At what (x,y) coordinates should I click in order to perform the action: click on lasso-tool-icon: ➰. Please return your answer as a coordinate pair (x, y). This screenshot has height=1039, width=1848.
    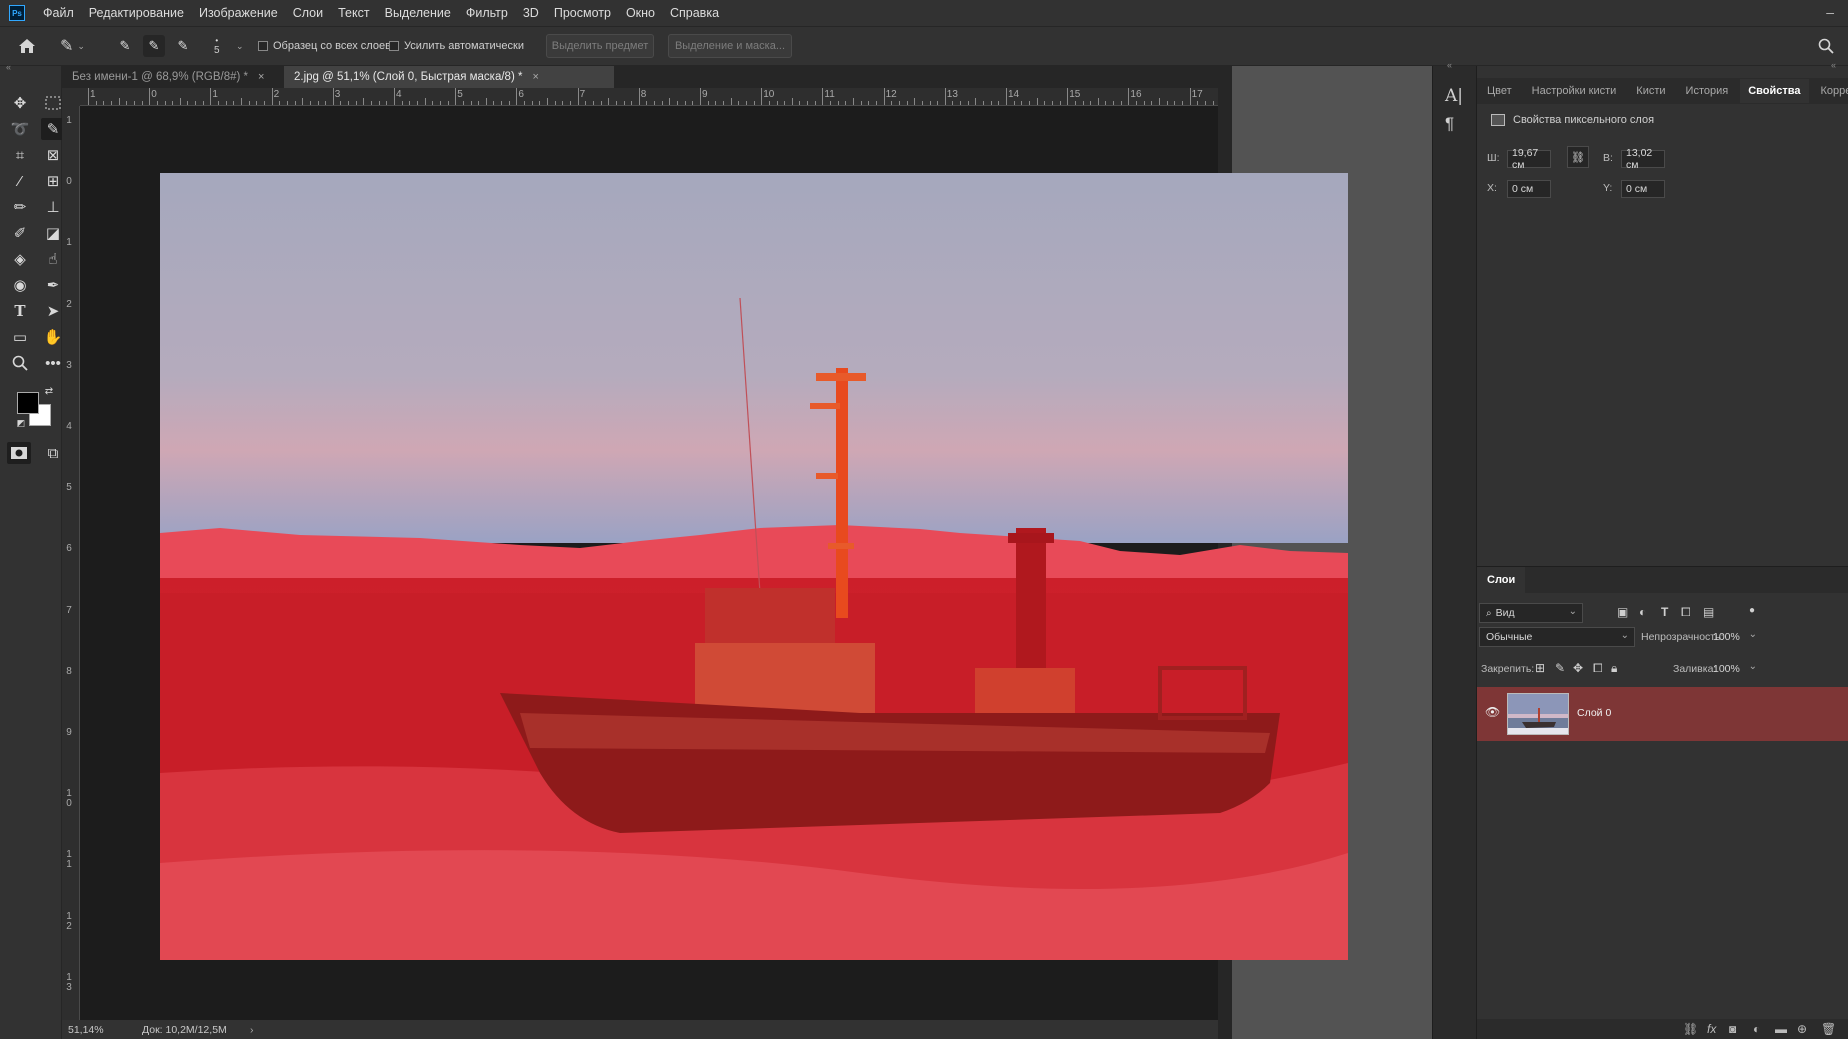
    Looking at the image, I should click on (20, 129).